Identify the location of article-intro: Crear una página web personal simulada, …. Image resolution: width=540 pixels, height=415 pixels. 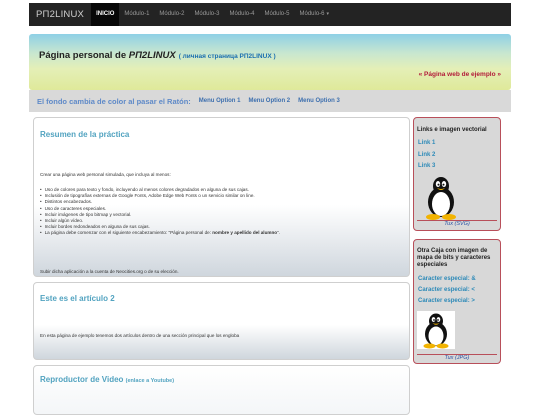
(105, 174).